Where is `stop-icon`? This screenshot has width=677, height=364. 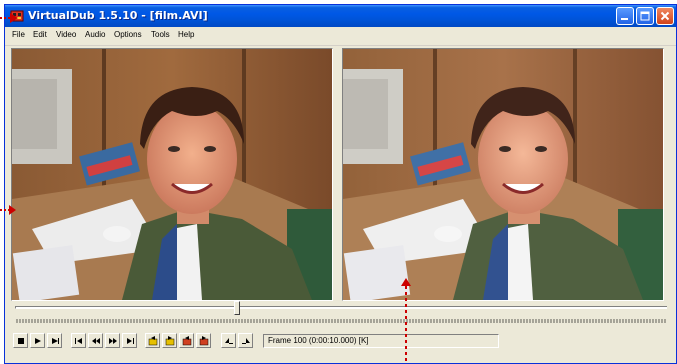
stop-icon is located at coordinates (21, 341).